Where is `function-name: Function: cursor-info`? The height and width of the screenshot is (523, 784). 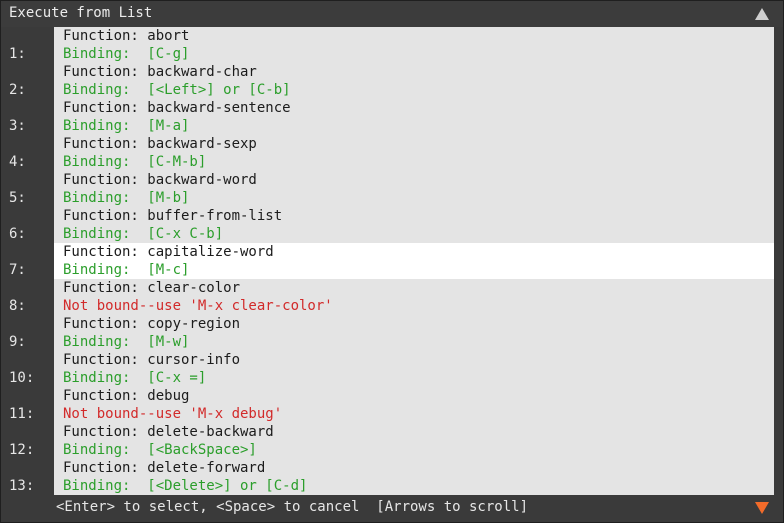
function-name: Function: cursor-info is located at coordinates (152, 360).